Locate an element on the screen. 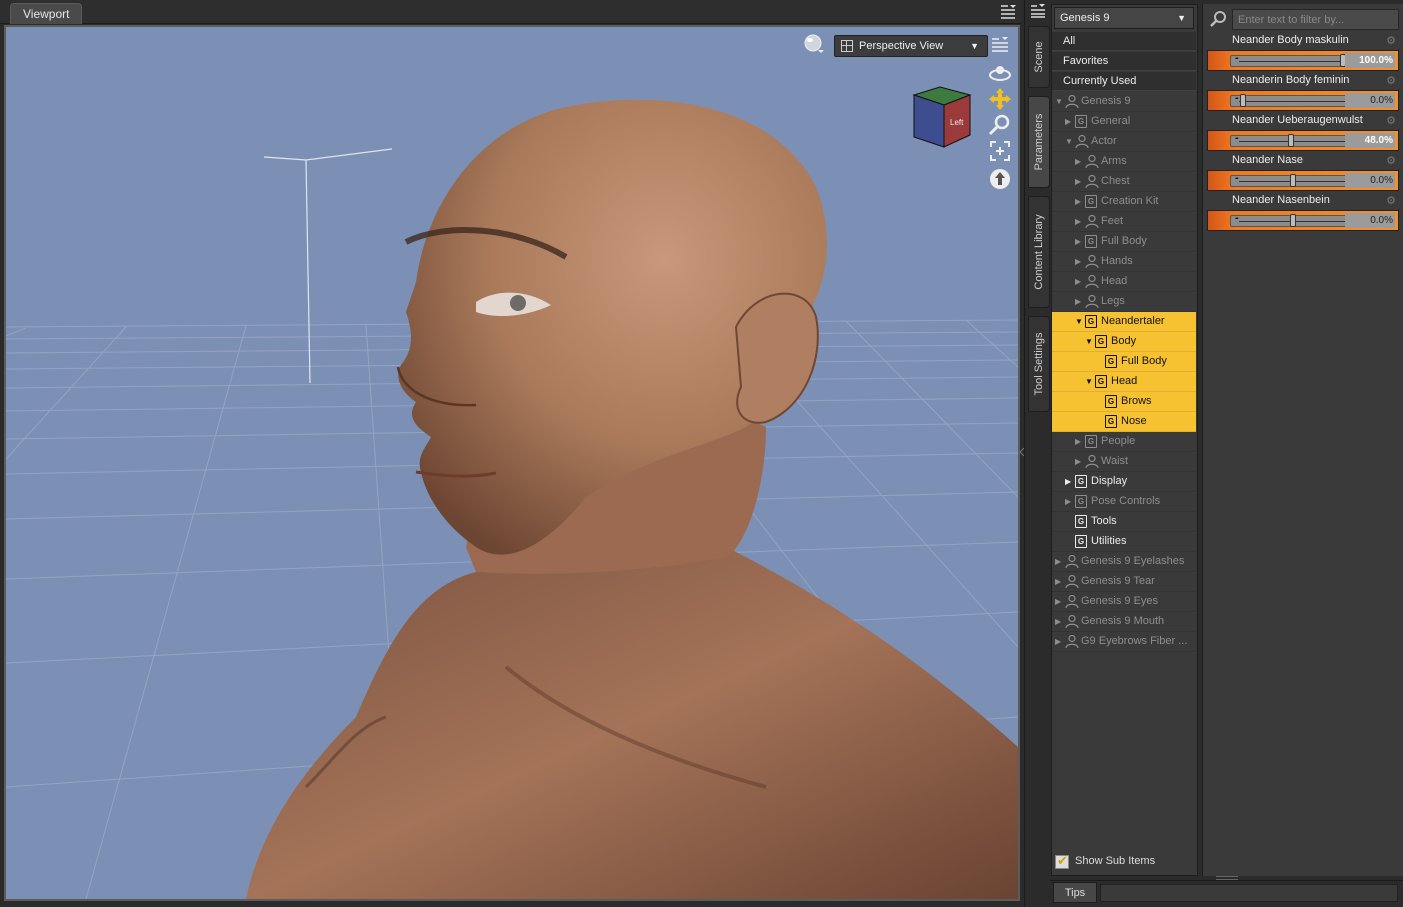 This screenshot has width=1403, height=907. checkbox-checked-icon is located at coordinates (1062, 861).